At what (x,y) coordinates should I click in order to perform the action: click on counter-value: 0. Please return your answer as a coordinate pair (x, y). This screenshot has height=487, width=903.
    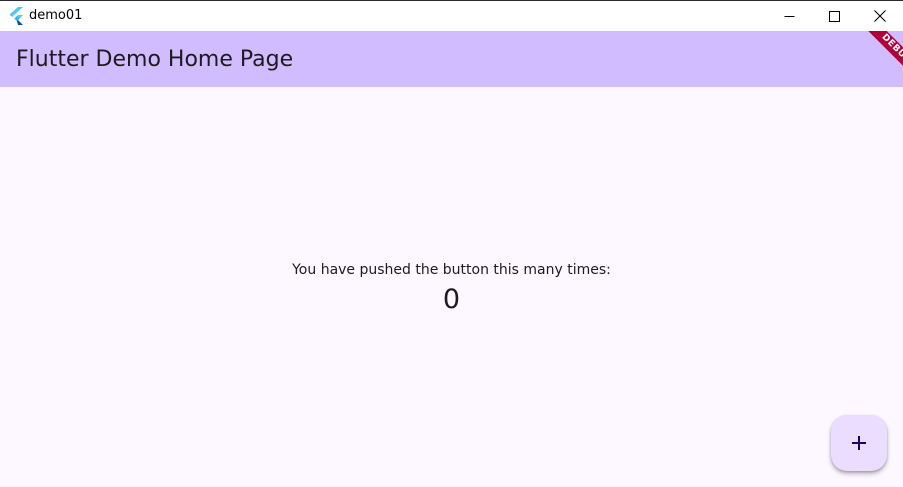
    Looking at the image, I should click on (451, 299).